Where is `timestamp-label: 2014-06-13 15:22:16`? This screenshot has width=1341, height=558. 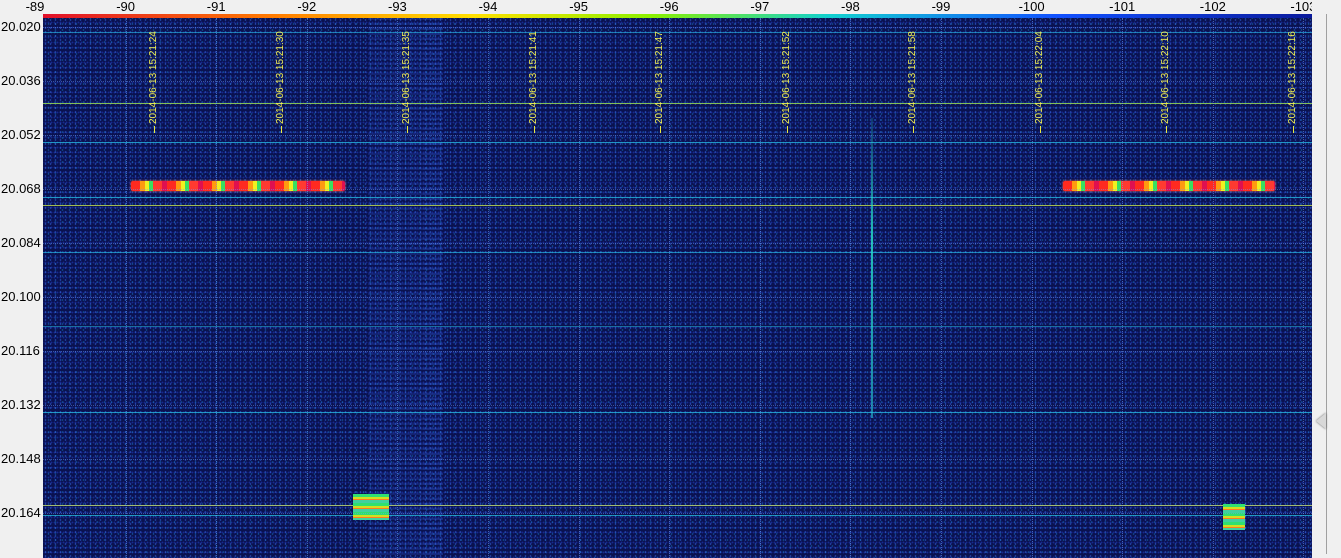
timestamp-label: 2014-06-13 15:22:16 is located at coordinates (1292, 77).